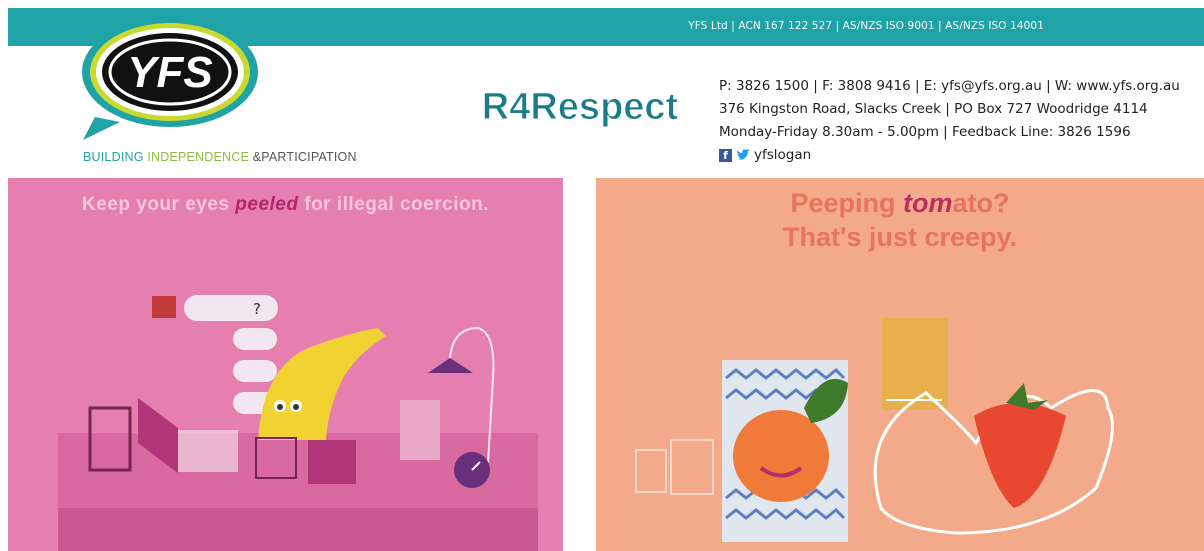 This screenshot has width=1204, height=551. I want to click on r4respect-text: R4Respect, so click(580, 107).